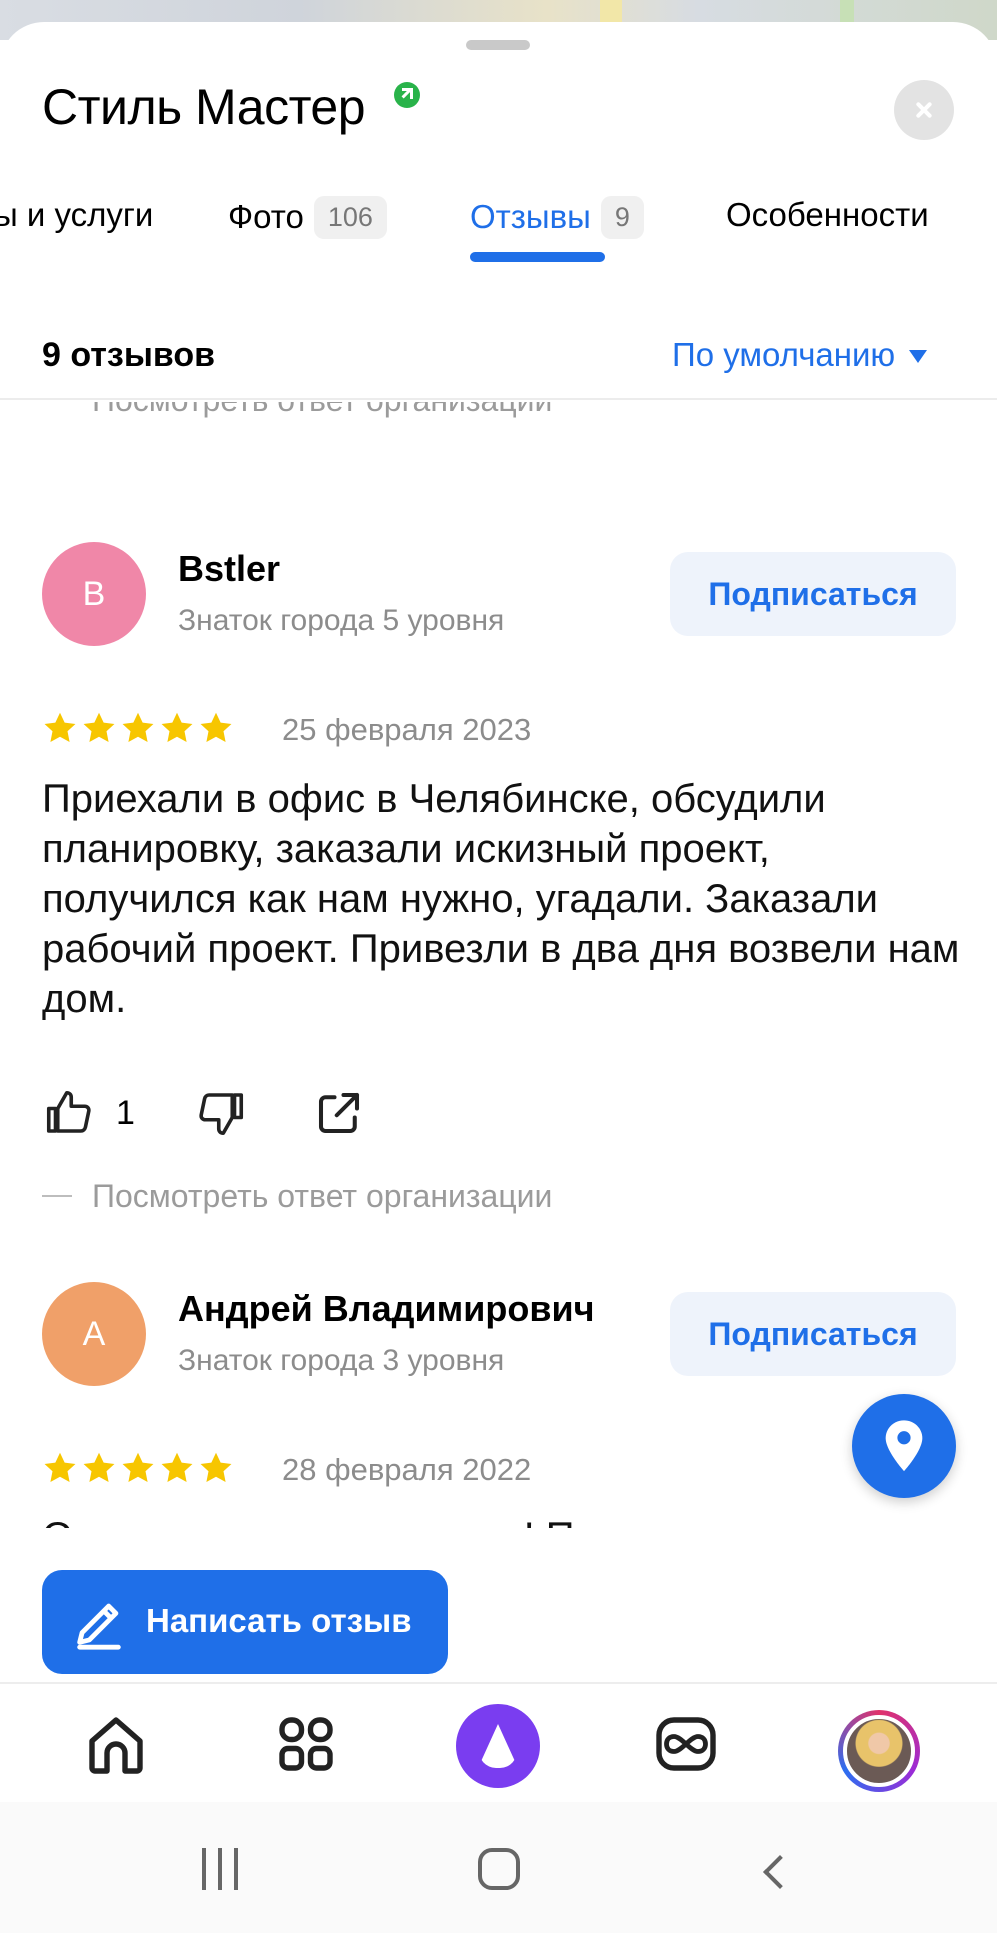 Image resolution: width=997 pixels, height=1933 pixels. Describe the element at coordinates (407, 1469) in the screenshot. I see `review-date: 28 февраля 2022` at that location.